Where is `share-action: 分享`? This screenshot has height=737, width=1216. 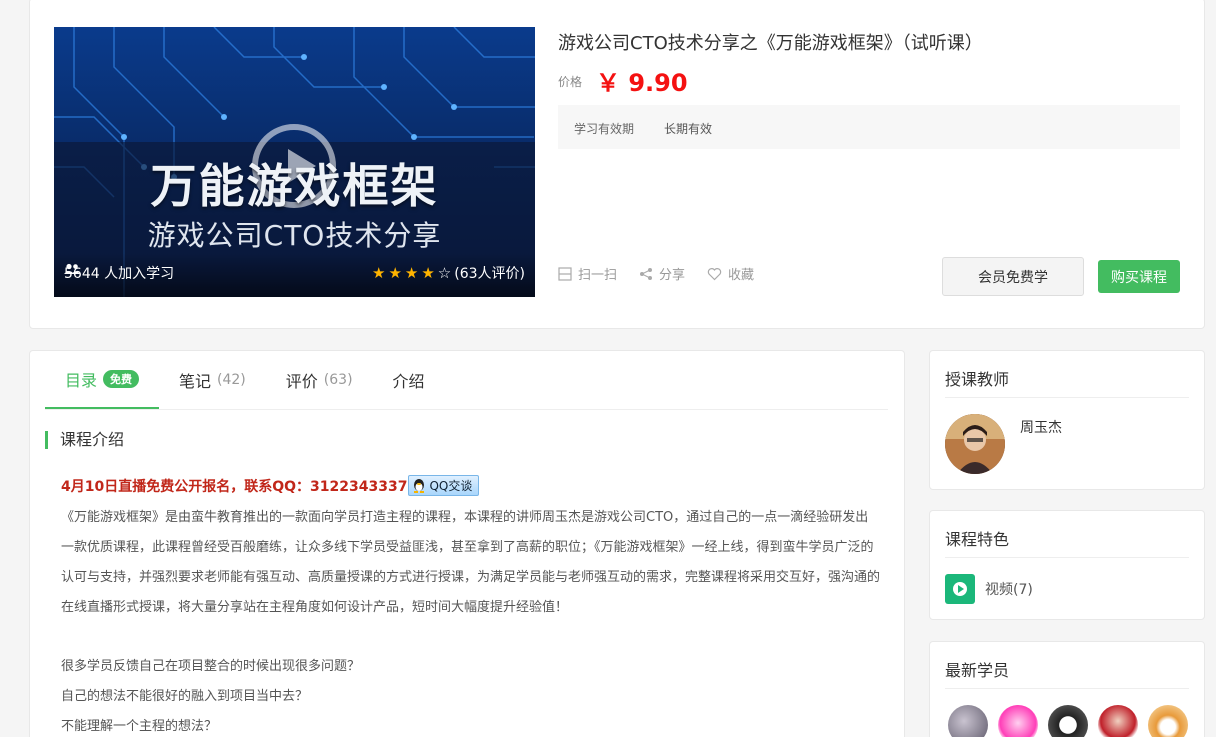
share-action: 分享 is located at coordinates (662, 273).